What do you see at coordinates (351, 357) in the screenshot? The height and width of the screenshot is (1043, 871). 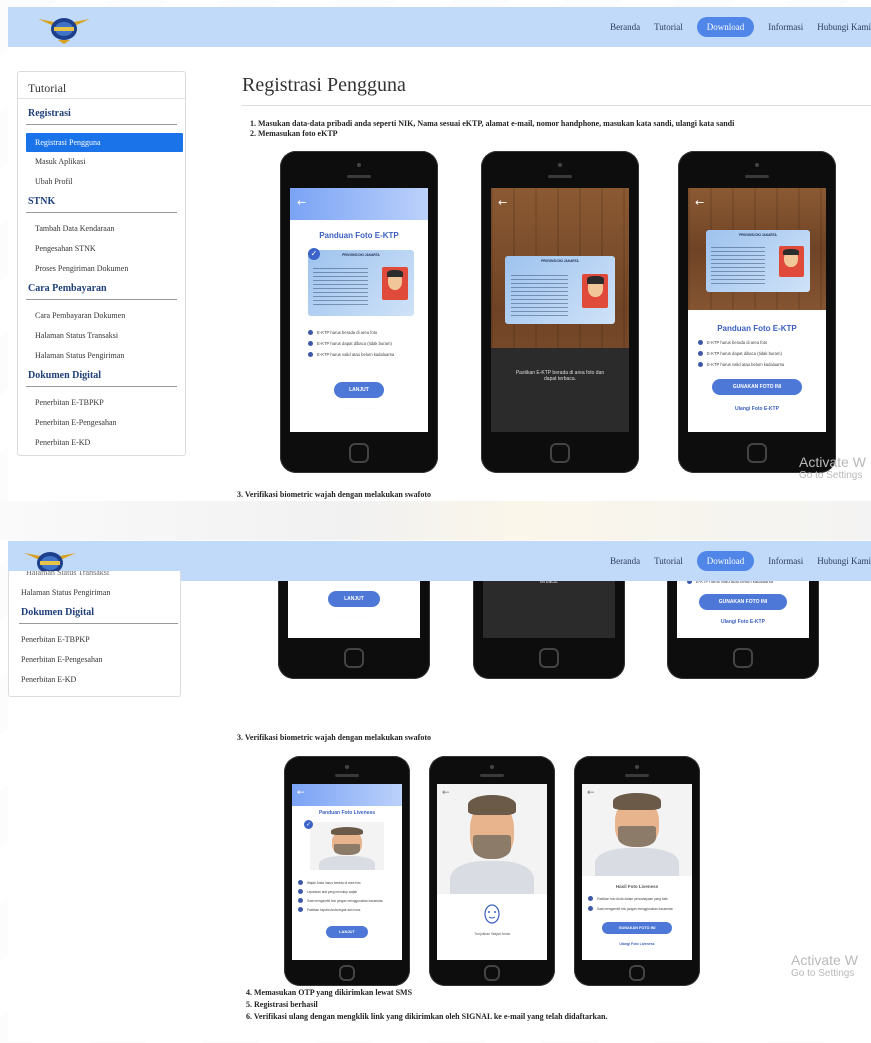 I see `ktp-bullet: E-KTP harus valid atau belum kadaluarsa` at bounding box center [351, 357].